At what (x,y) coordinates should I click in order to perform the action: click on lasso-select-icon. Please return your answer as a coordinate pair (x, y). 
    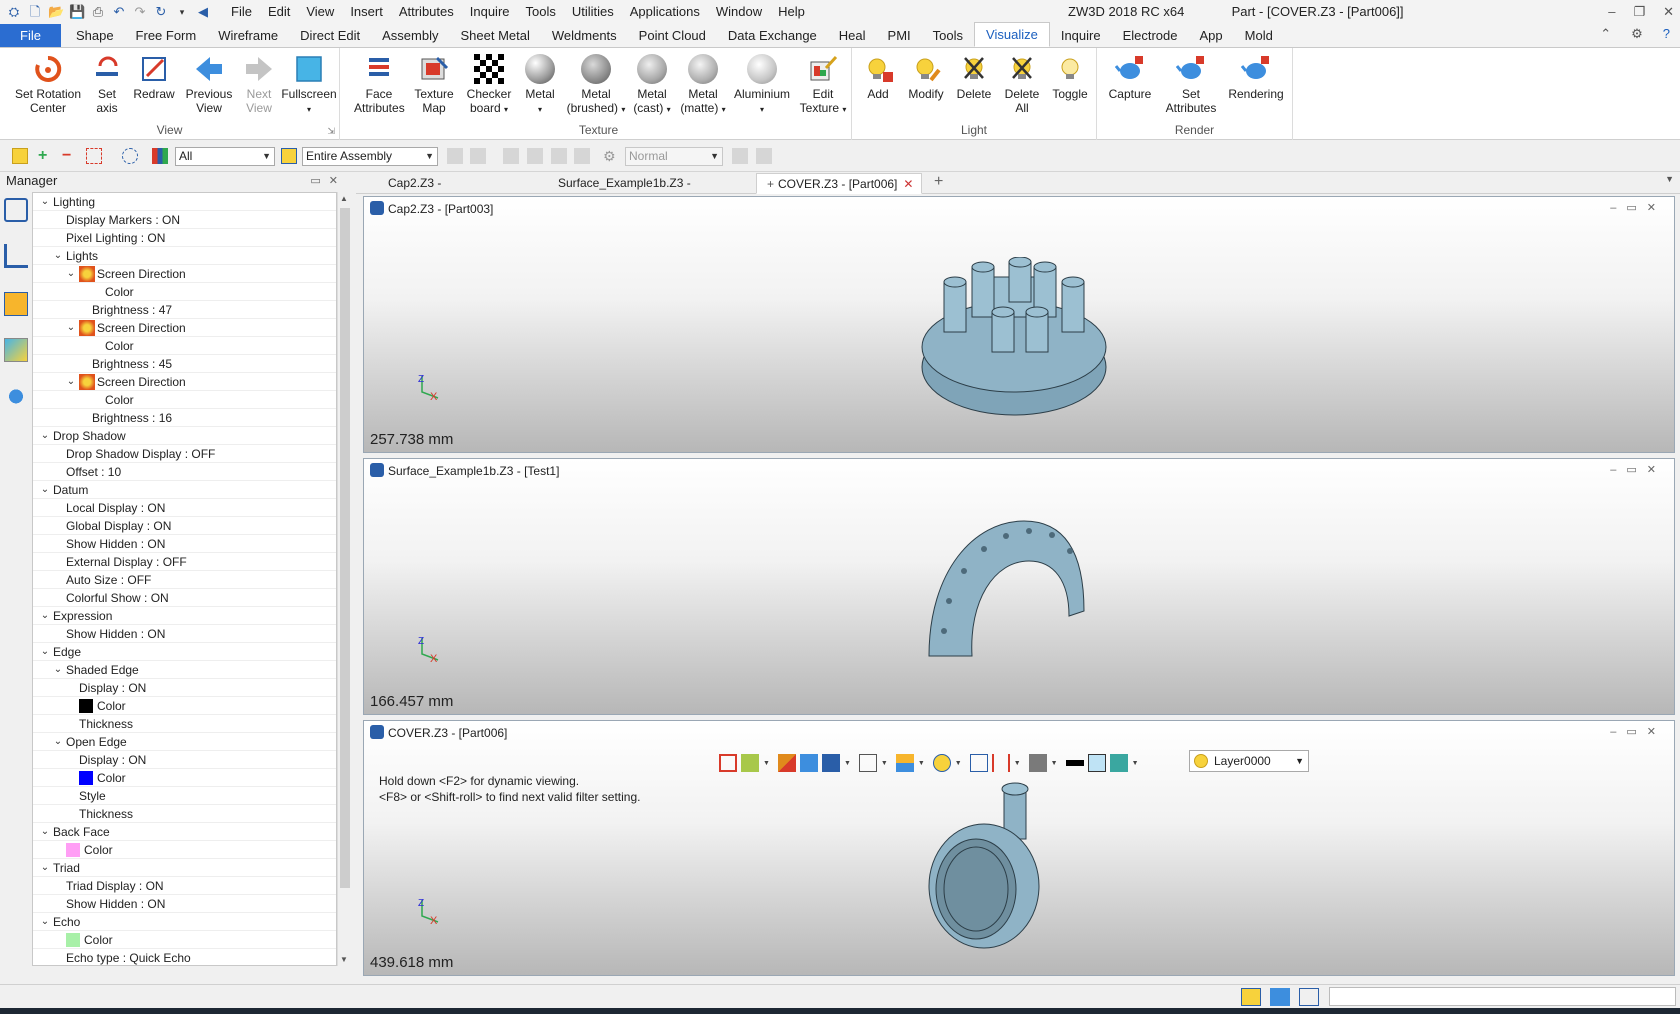
    Looking at the image, I should click on (130, 156).